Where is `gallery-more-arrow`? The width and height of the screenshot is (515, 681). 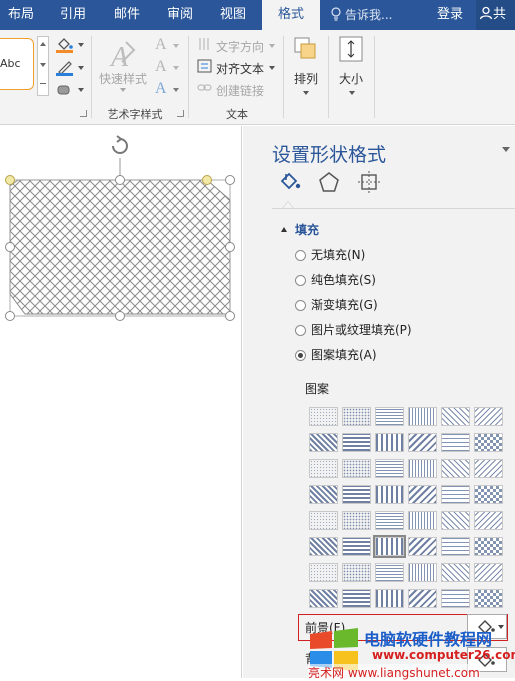 gallery-more-arrow is located at coordinates (43, 83).